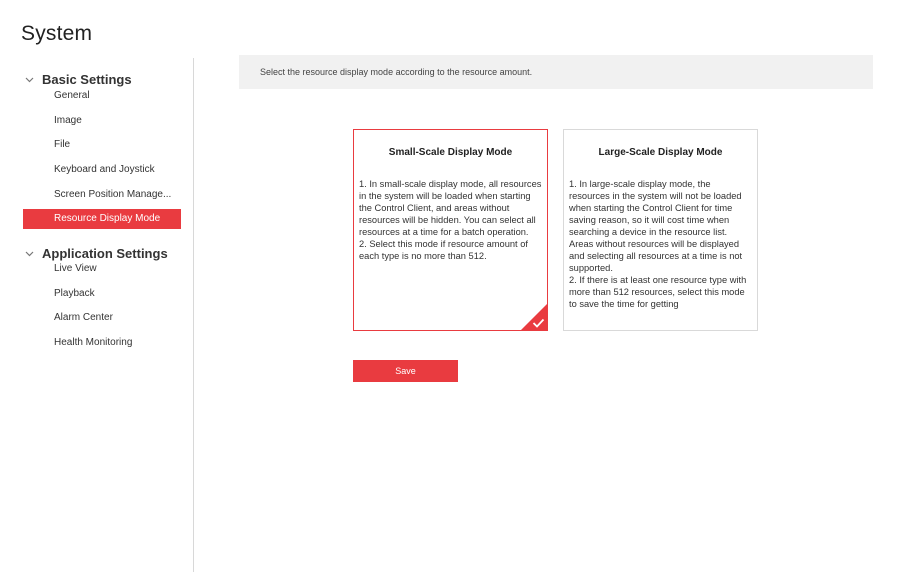 This screenshot has height=572, width=906. I want to click on checkmark-icon, so click(538, 323).